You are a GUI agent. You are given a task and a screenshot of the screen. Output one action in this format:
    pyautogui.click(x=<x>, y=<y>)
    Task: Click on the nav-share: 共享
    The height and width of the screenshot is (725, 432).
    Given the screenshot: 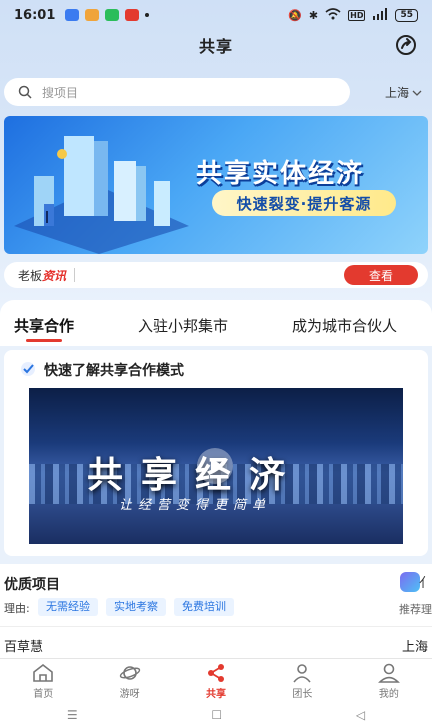 What is the action you would take?
    pyautogui.click(x=216, y=681)
    